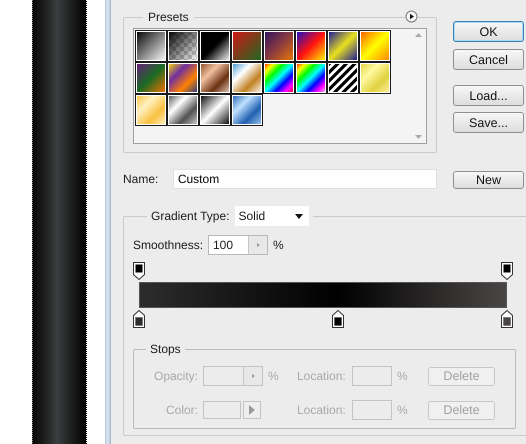 This screenshot has height=444, width=526. Describe the element at coordinates (304, 179) in the screenshot. I see `name-field: Custom` at that location.